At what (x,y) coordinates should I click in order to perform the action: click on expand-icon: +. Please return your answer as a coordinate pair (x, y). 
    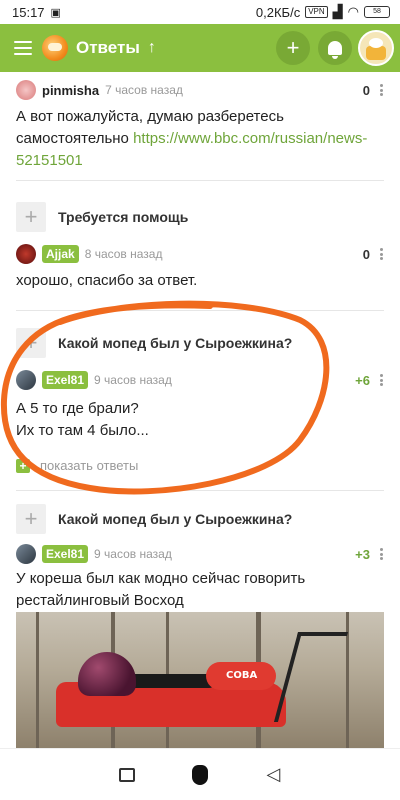
    Looking at the image, I should click on (23, 465).